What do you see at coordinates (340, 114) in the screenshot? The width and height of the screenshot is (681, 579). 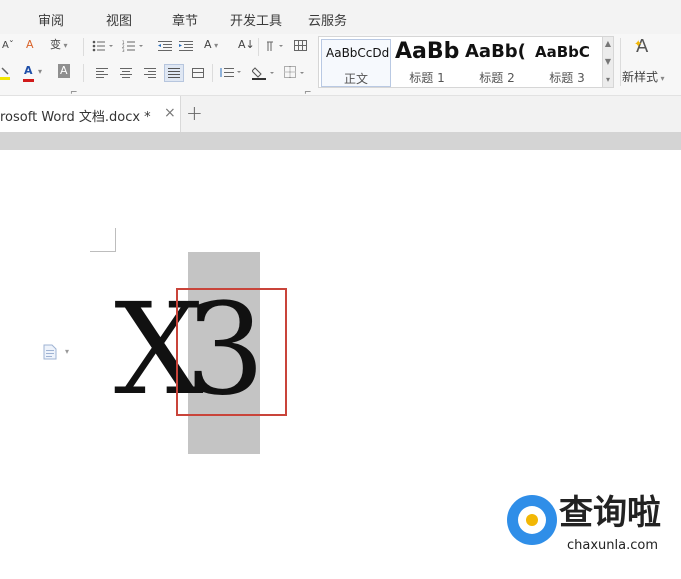 I see `document-tab-bar: rosoft Word 文档.docx * × +` at bounding box center [340, 114].